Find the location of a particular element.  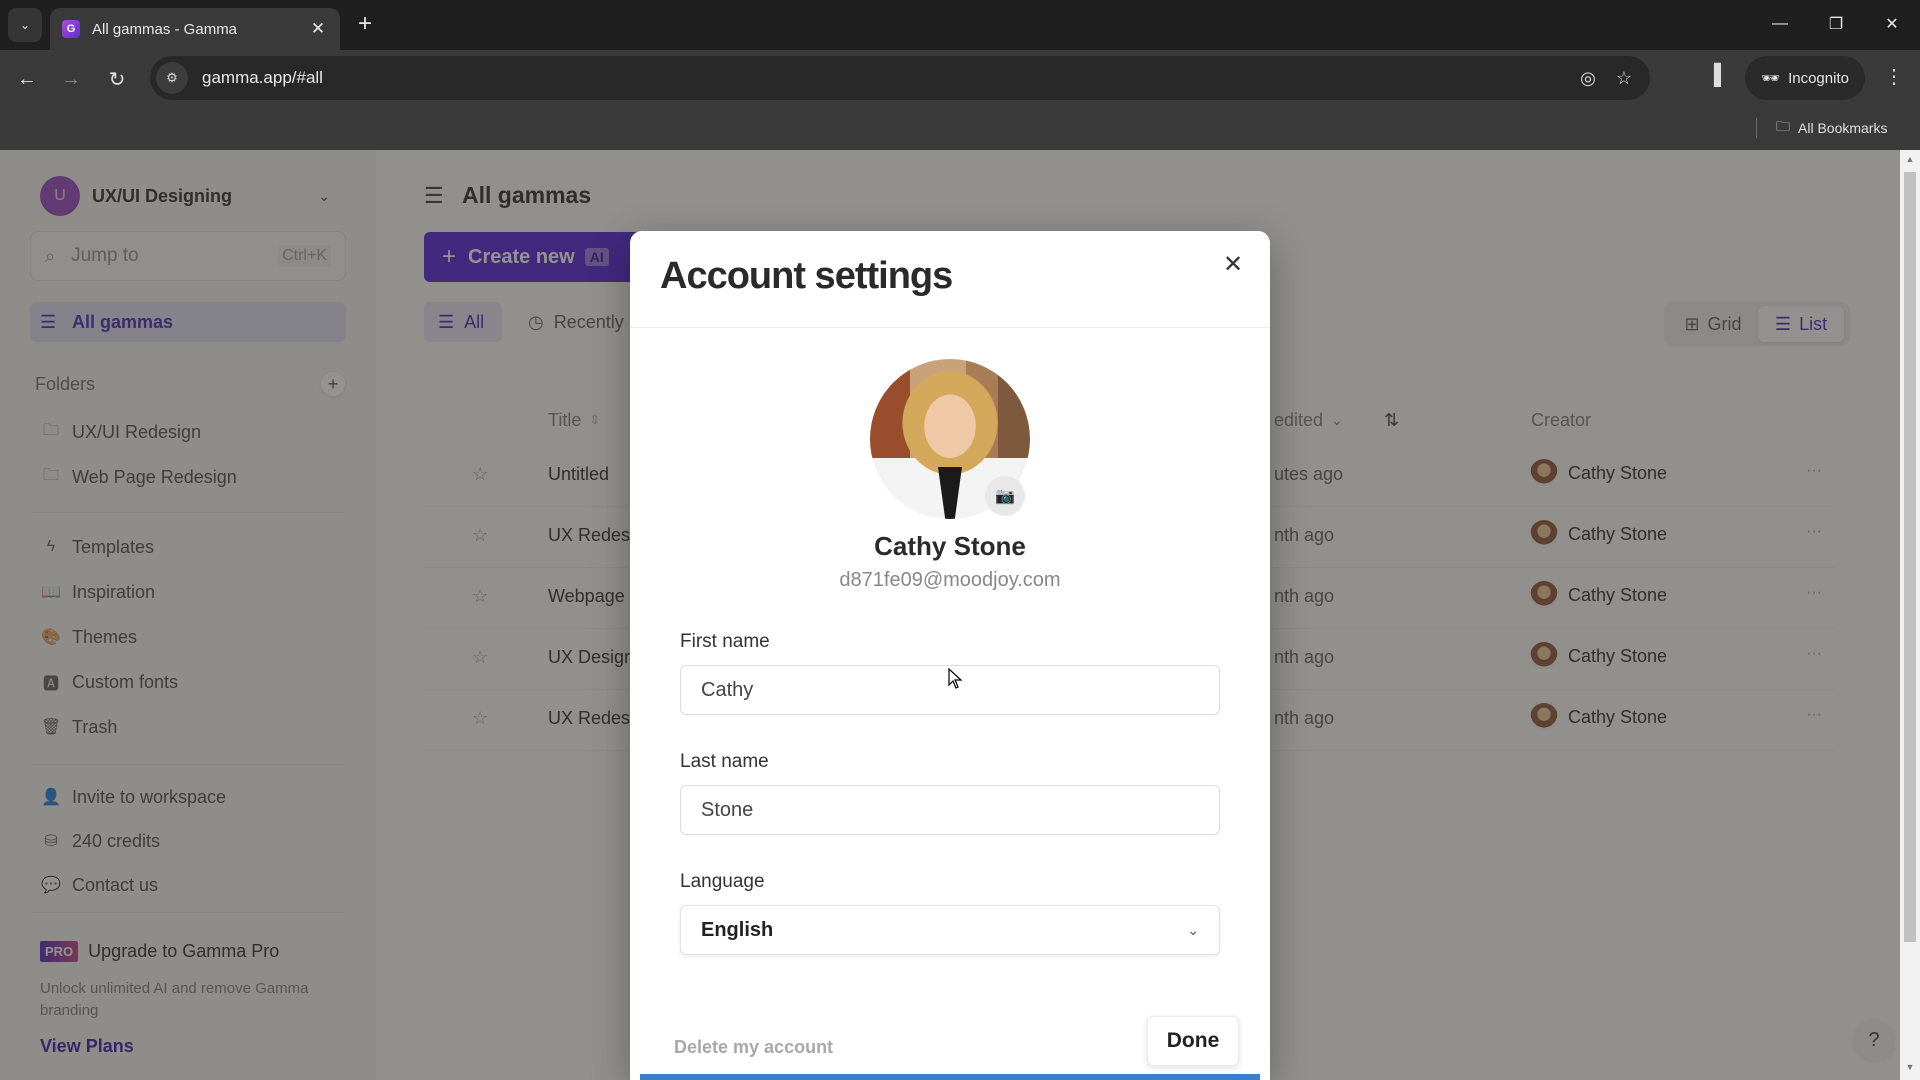

scrollbar-thumb is located at coordinates (1910, 557).